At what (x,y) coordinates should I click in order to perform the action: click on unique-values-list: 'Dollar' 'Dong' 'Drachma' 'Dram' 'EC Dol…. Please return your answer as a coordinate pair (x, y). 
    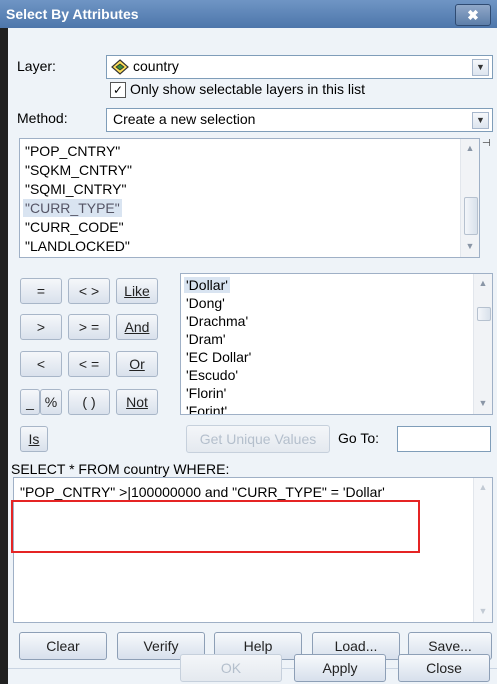
    Looking at the image, I should click on (336, 344).